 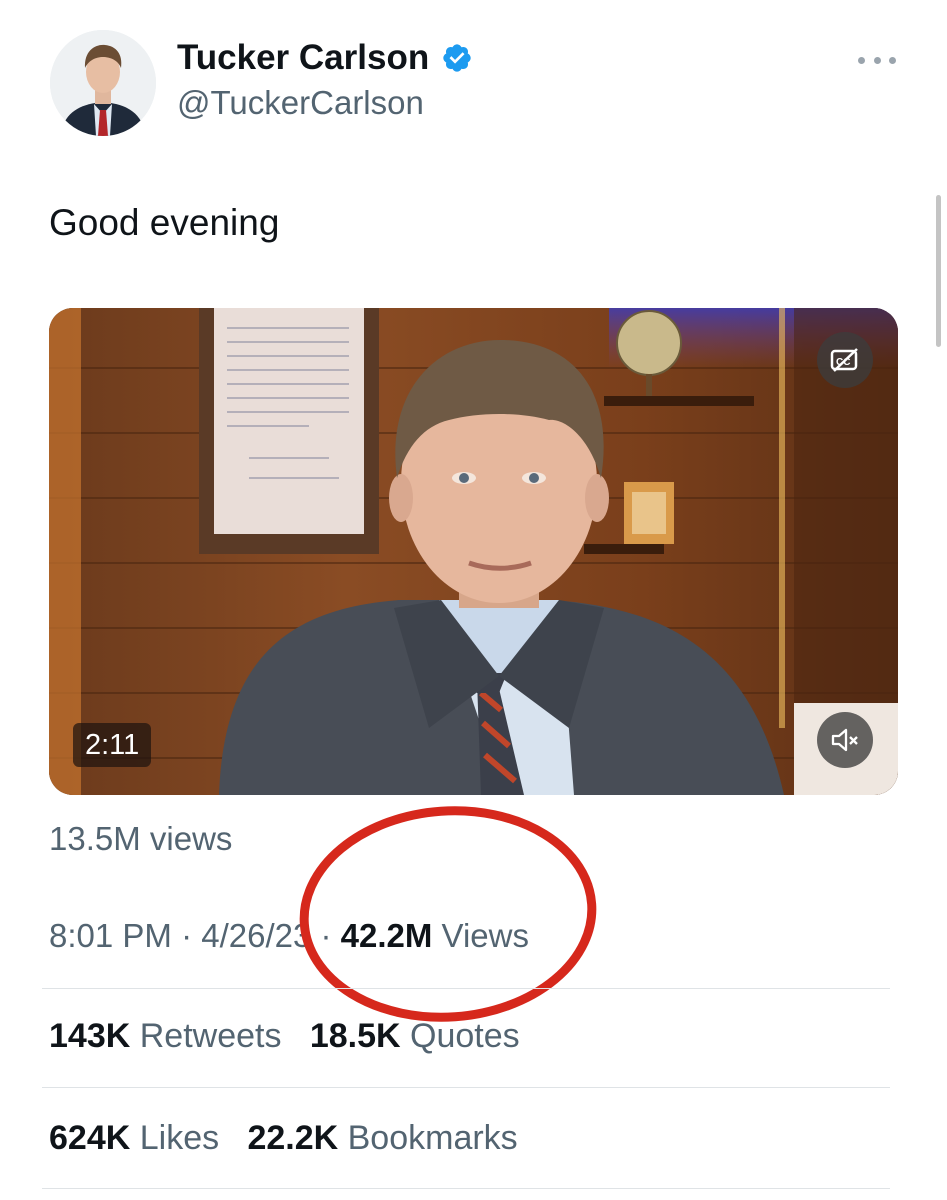 What do you see at coordinates (460, 1036) in the screenshot?
I see `quotes-label: Quotes` at bounding box center [460, 1036].